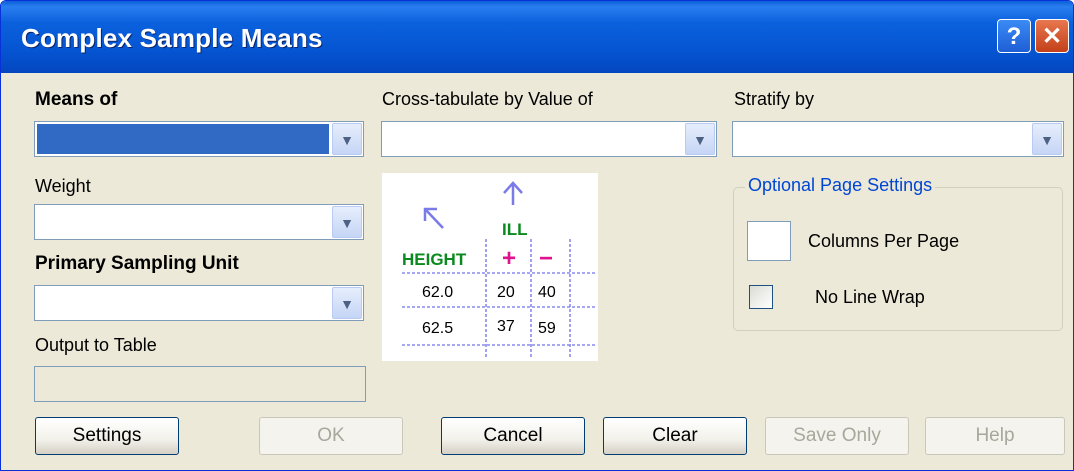 This screenshot has height=471, width=1074. I want to click on weight-dropdown: ▼, so click(199, 222).